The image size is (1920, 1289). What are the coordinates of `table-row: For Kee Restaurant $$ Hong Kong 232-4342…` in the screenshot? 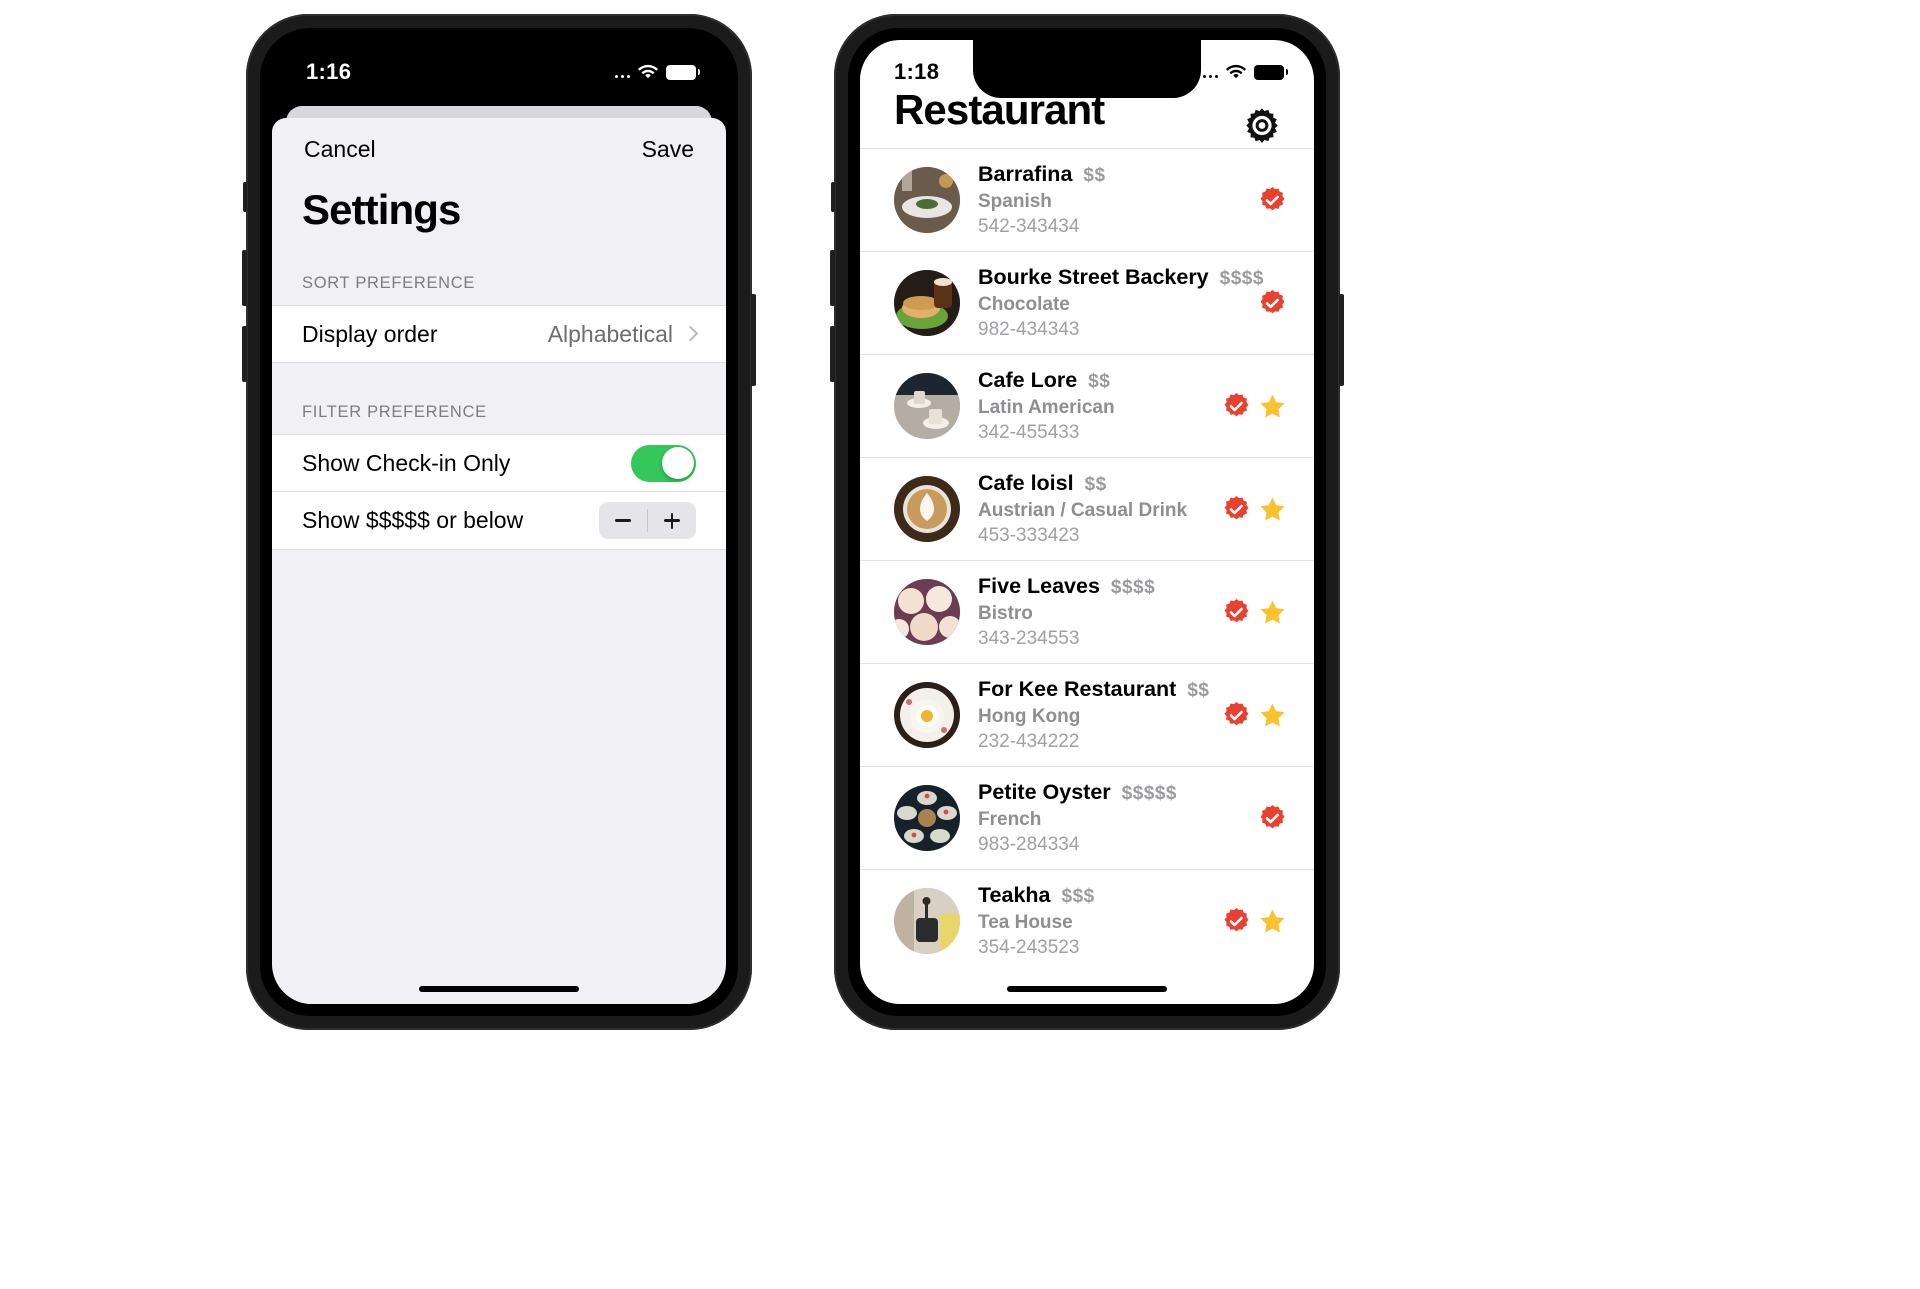 It's located at (1087, 714).